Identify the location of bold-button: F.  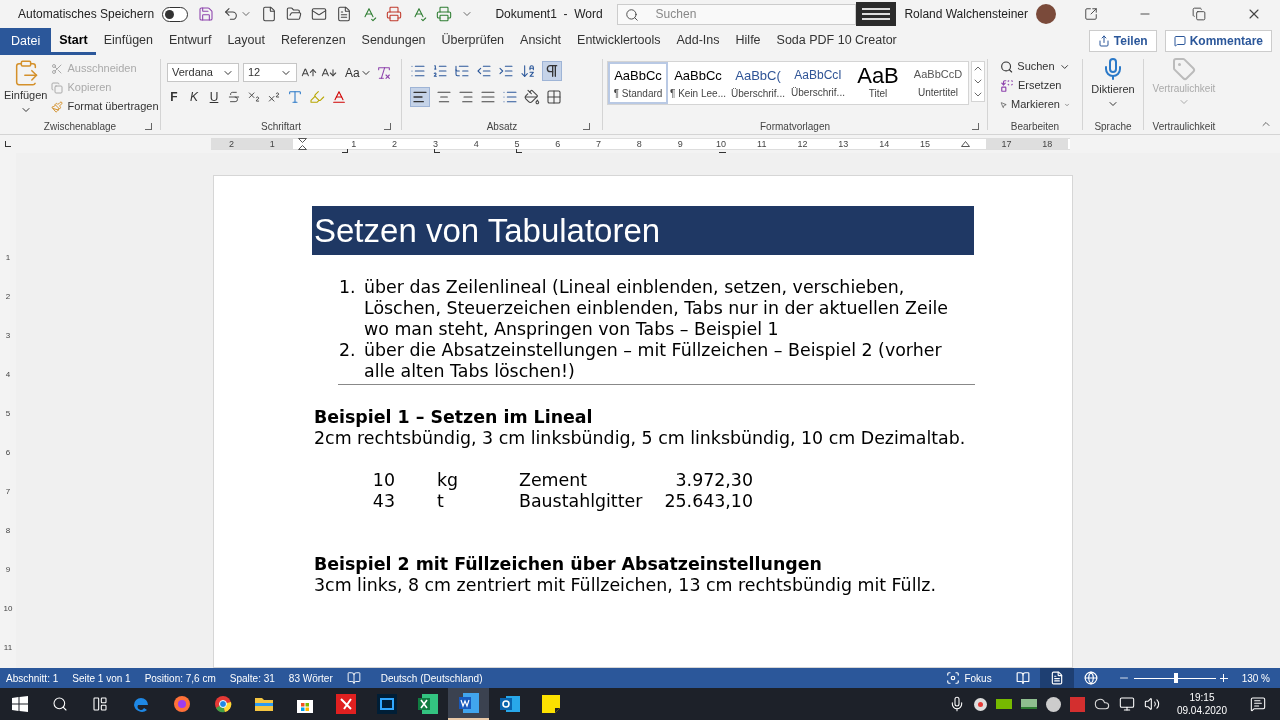
(174, 97).